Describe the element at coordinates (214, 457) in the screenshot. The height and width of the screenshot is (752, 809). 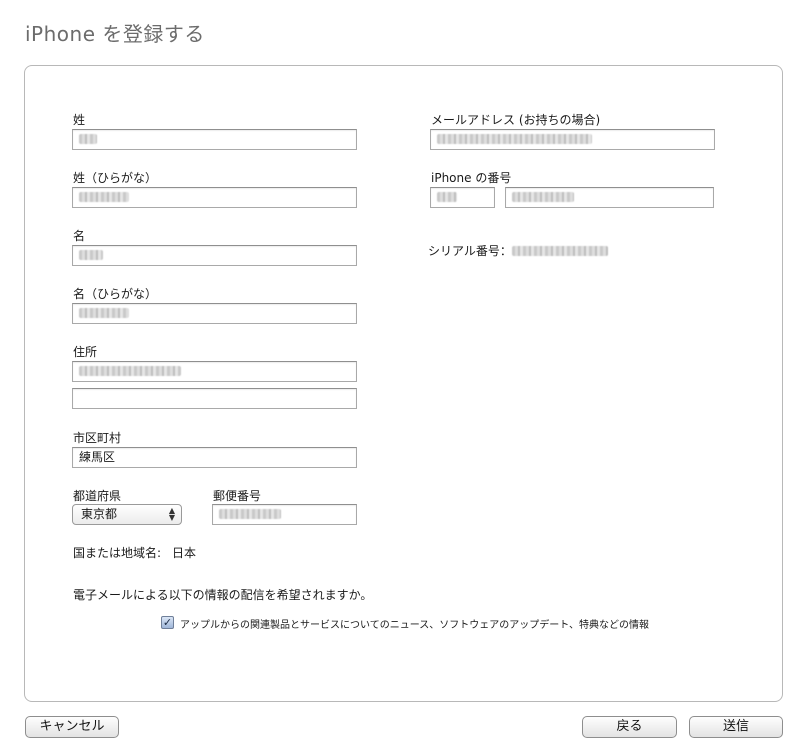
I see `city-field: 練馬区` at that location.